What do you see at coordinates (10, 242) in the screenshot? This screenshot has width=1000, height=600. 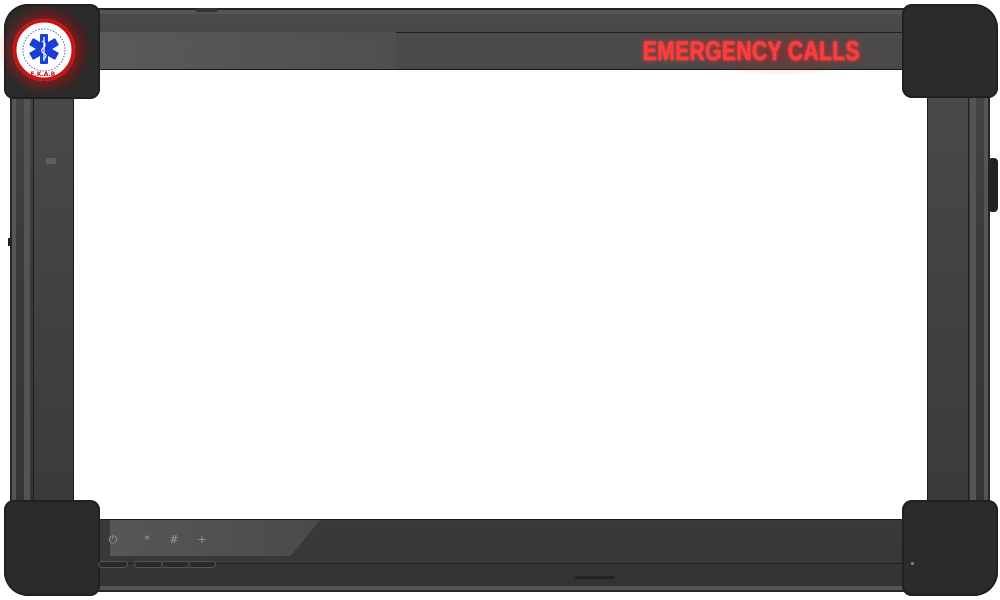 I see `side-port` at bounding box center [10, 242].